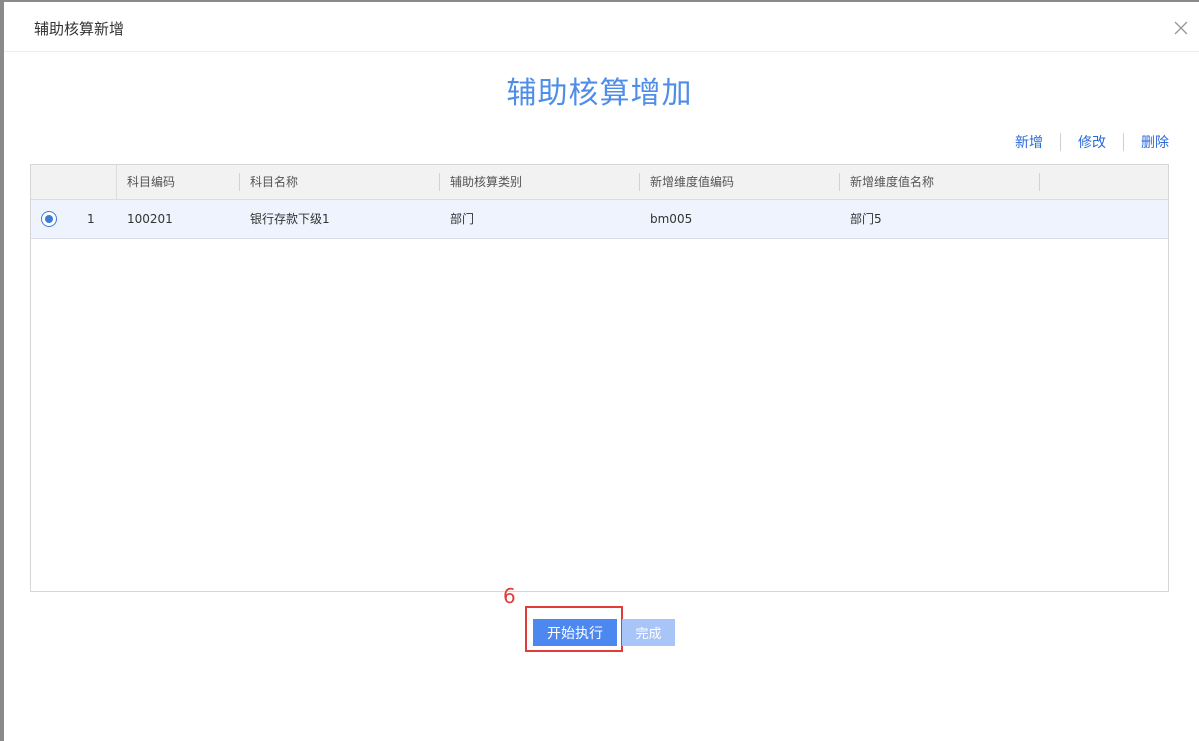 This screenshot has width=1199, height=741. I want to click on dialog-title: 辅助核算新增, so click(79, 29).